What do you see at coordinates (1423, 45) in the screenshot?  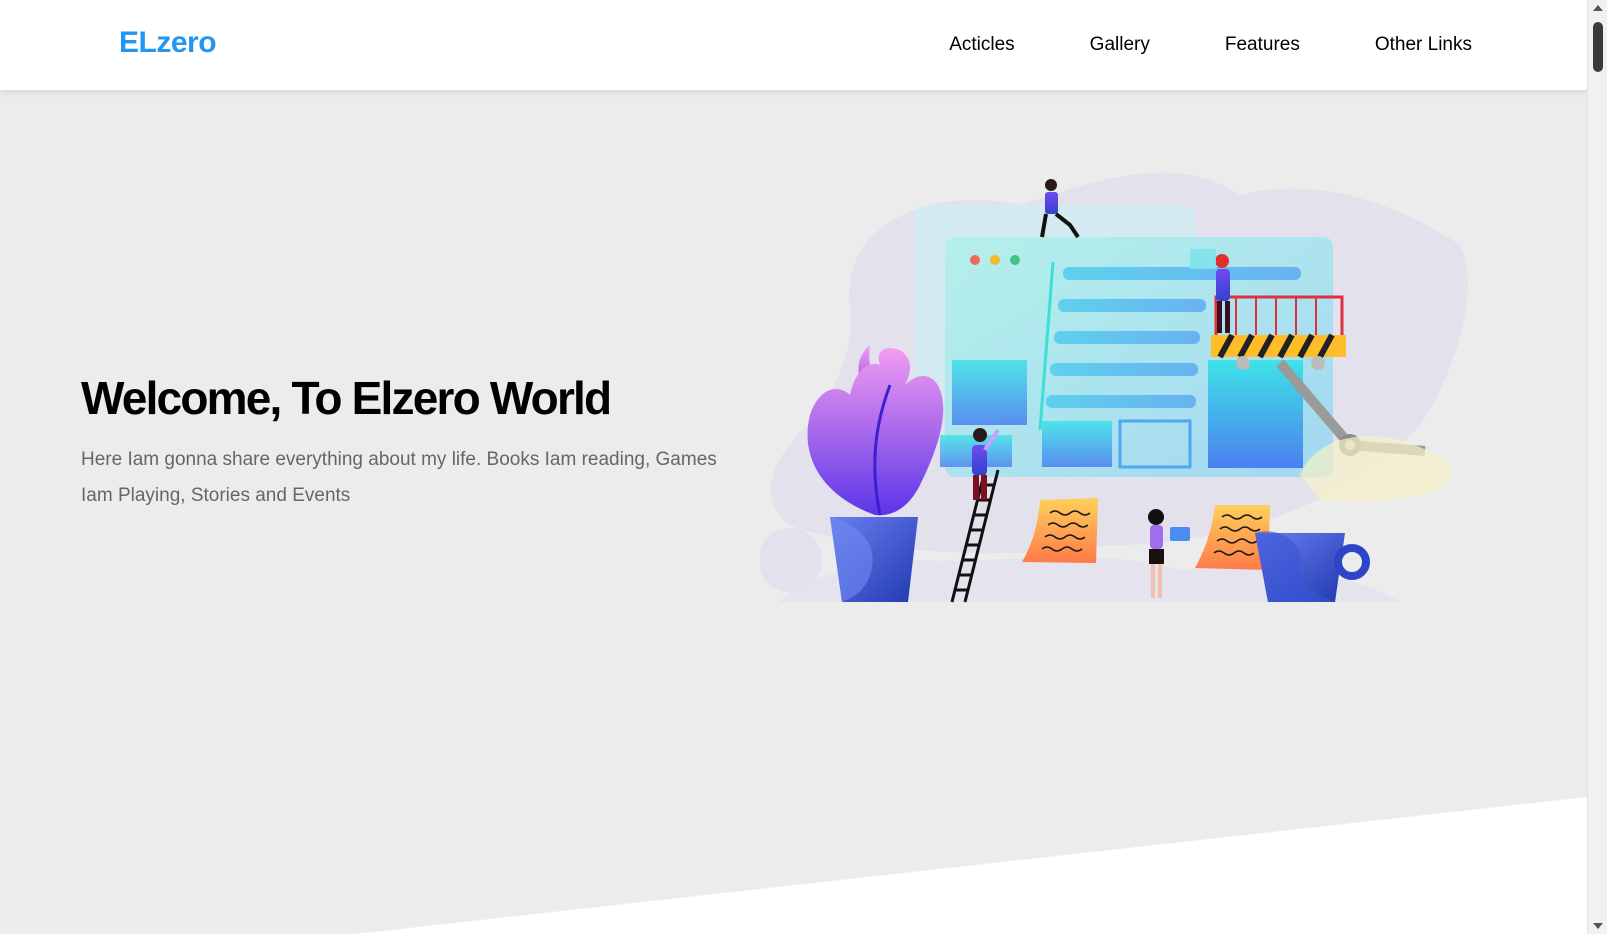 I see `nav-link-other-links: Other Links` at bounding box center [1423, 45].